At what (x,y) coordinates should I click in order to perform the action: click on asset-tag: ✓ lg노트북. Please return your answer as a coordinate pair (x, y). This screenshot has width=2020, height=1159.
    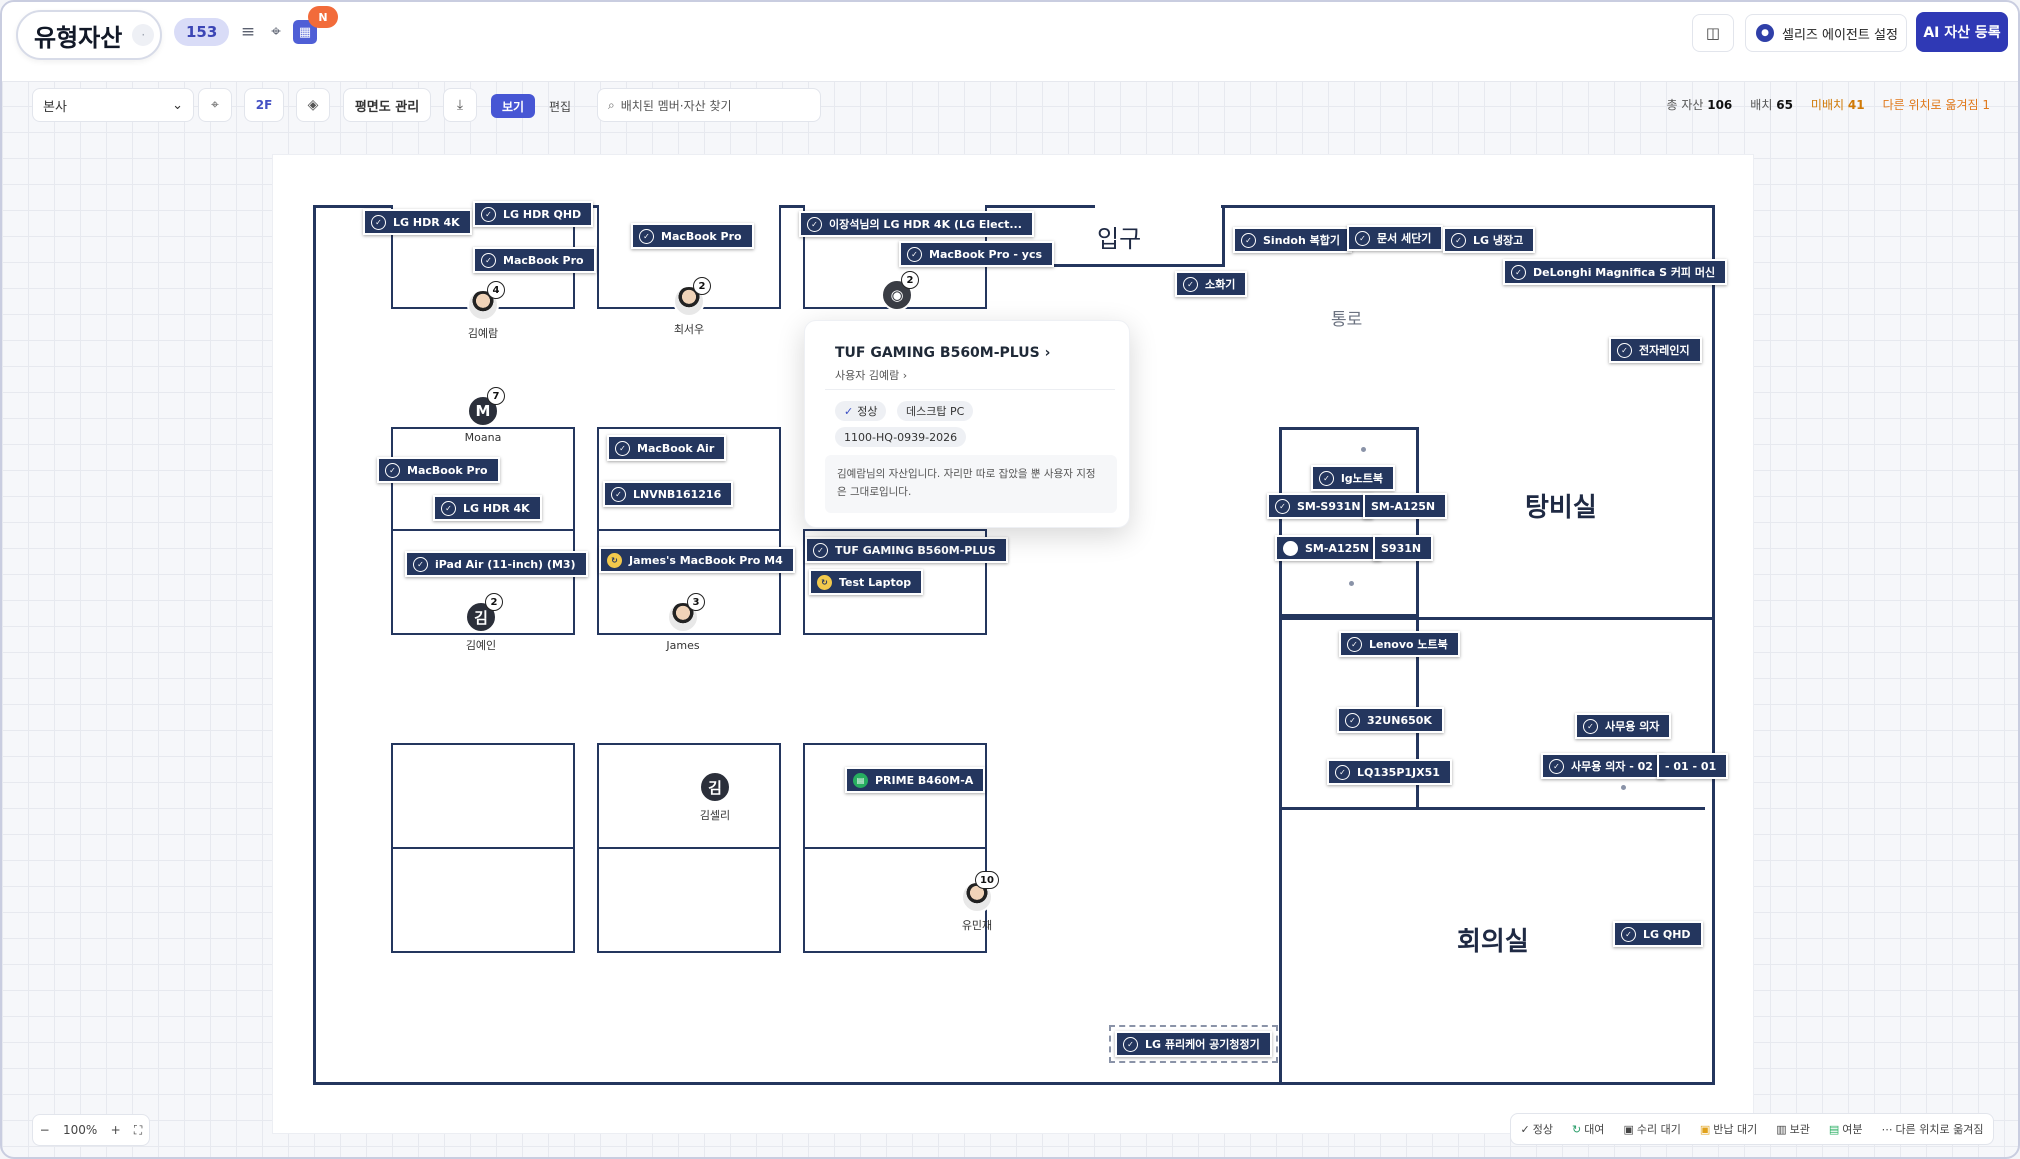
    Looking at the image, I should click on (1353, 478).